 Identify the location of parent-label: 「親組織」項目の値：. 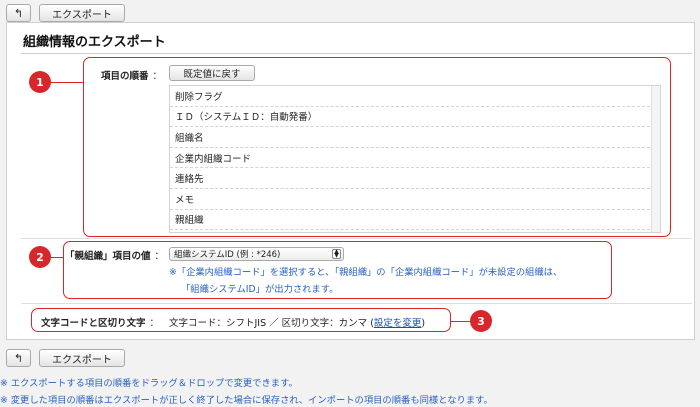
(114, 255).